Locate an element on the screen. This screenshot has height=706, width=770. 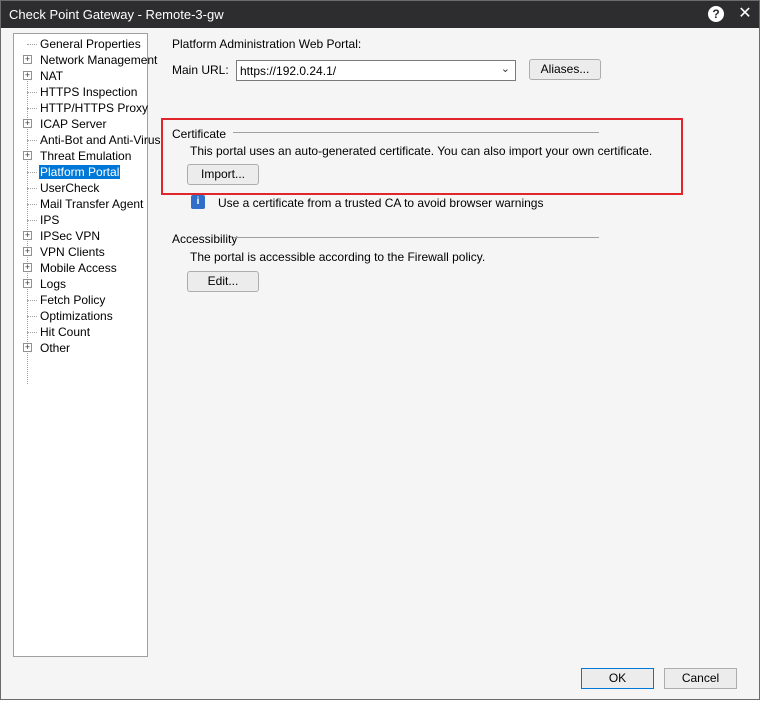
tree-item-label: HTTP/HTTPS Proxy is located at coordinates (94, 108).